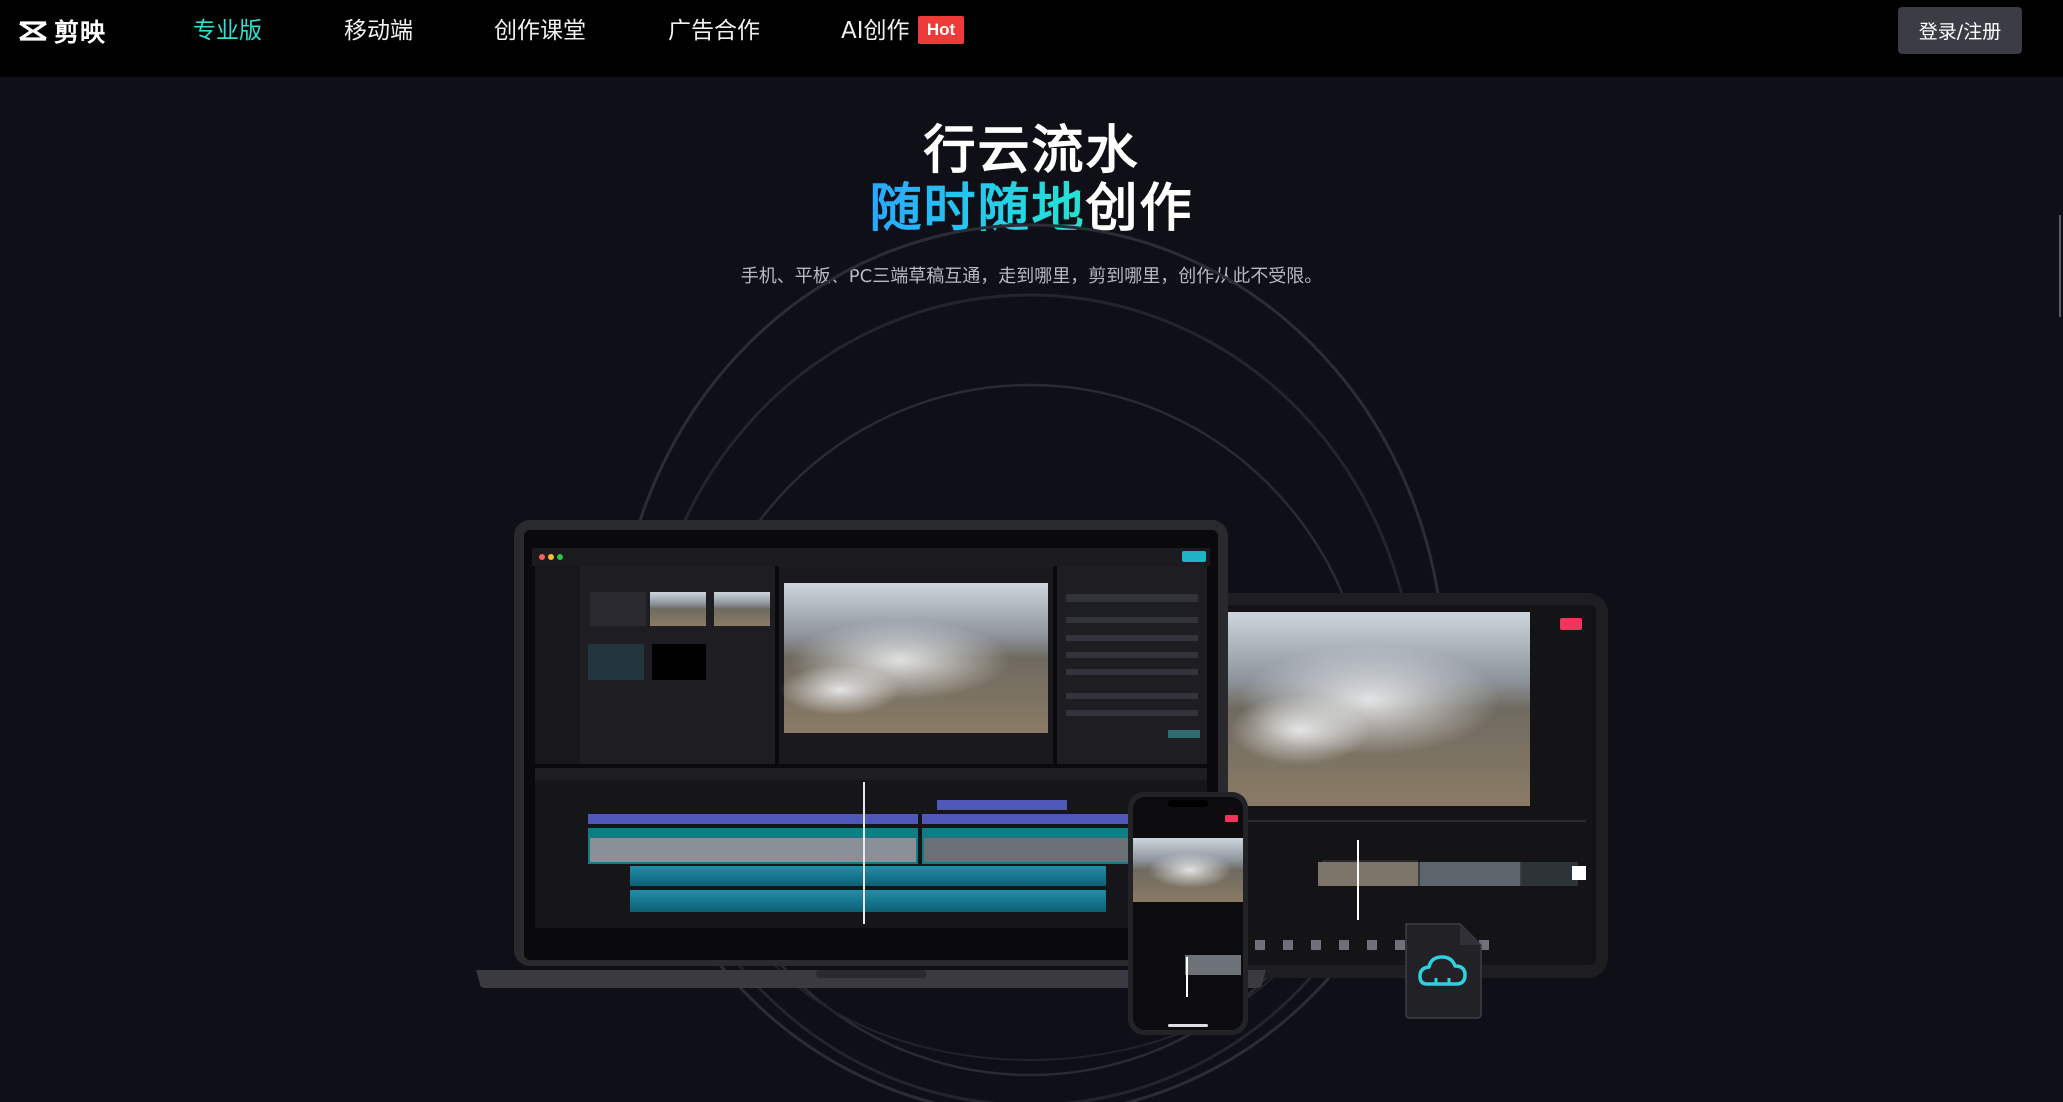  Describe the element at coordinates (1188, 913) in the screenshot. I see `phone-device` at that location.